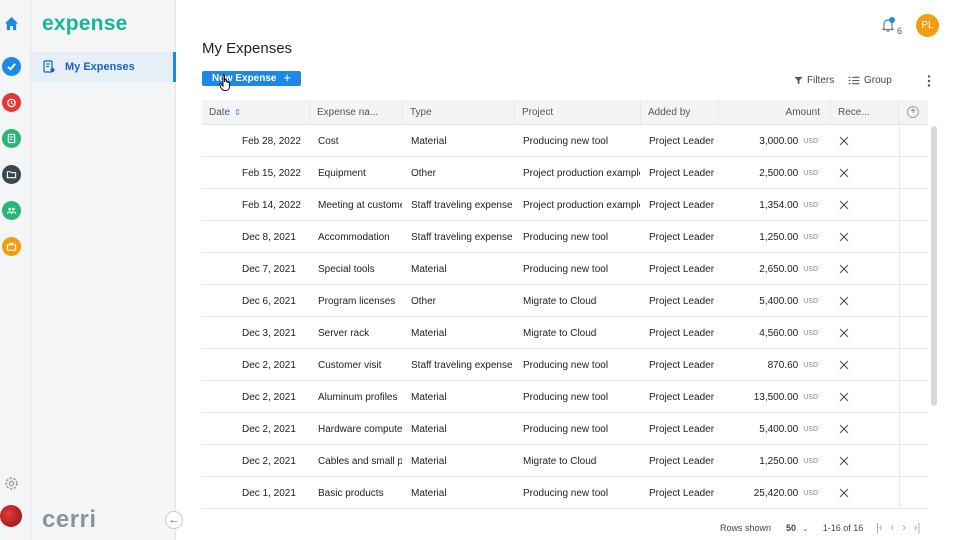 The width and height of the screenshot is (960, 540). Describe the element at coordinates (805, 528) in the screenshot. I see `chevron-down-icon: ⌄` at that location.